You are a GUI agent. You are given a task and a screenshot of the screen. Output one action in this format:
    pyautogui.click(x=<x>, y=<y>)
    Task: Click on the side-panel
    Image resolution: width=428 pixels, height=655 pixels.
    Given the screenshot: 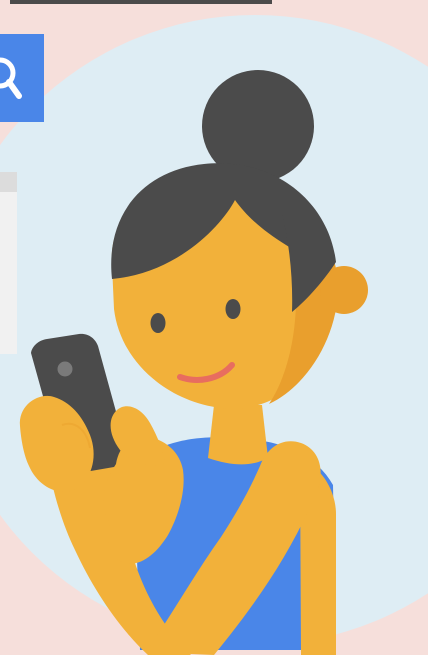 What is the action you would take?
    pyautogui.click(x=8, y=263)
    